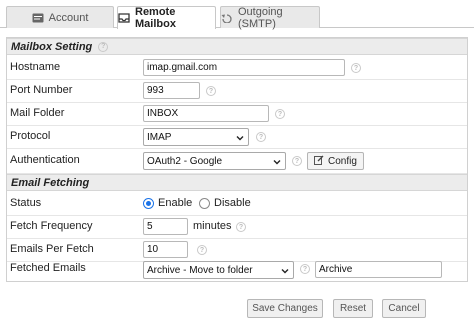  Describe the element at coordinates (227, 18) in the screenshot. I see `outgoing-arrow-icon` at that location.